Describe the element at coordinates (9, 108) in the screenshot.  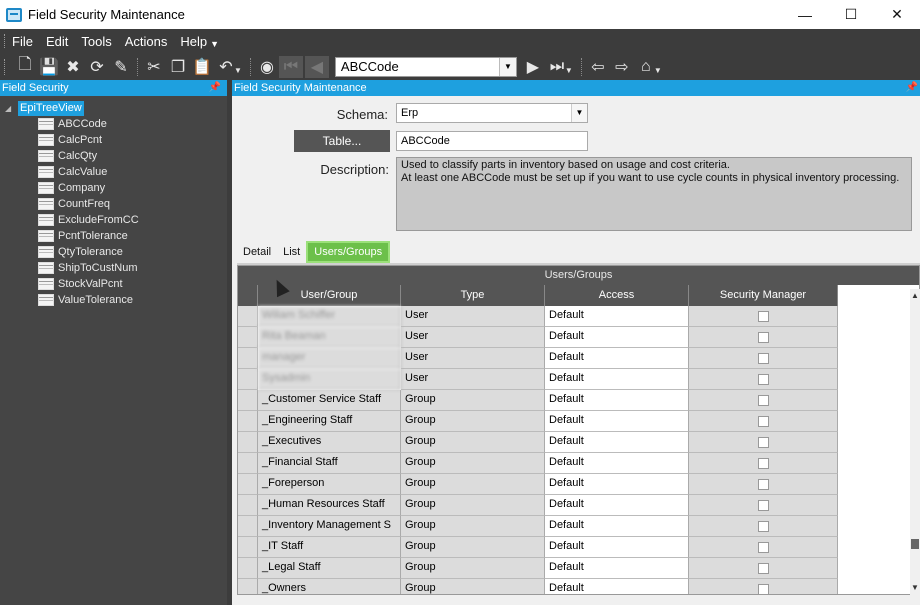
I see `collapse-icon: ◢` at that location.